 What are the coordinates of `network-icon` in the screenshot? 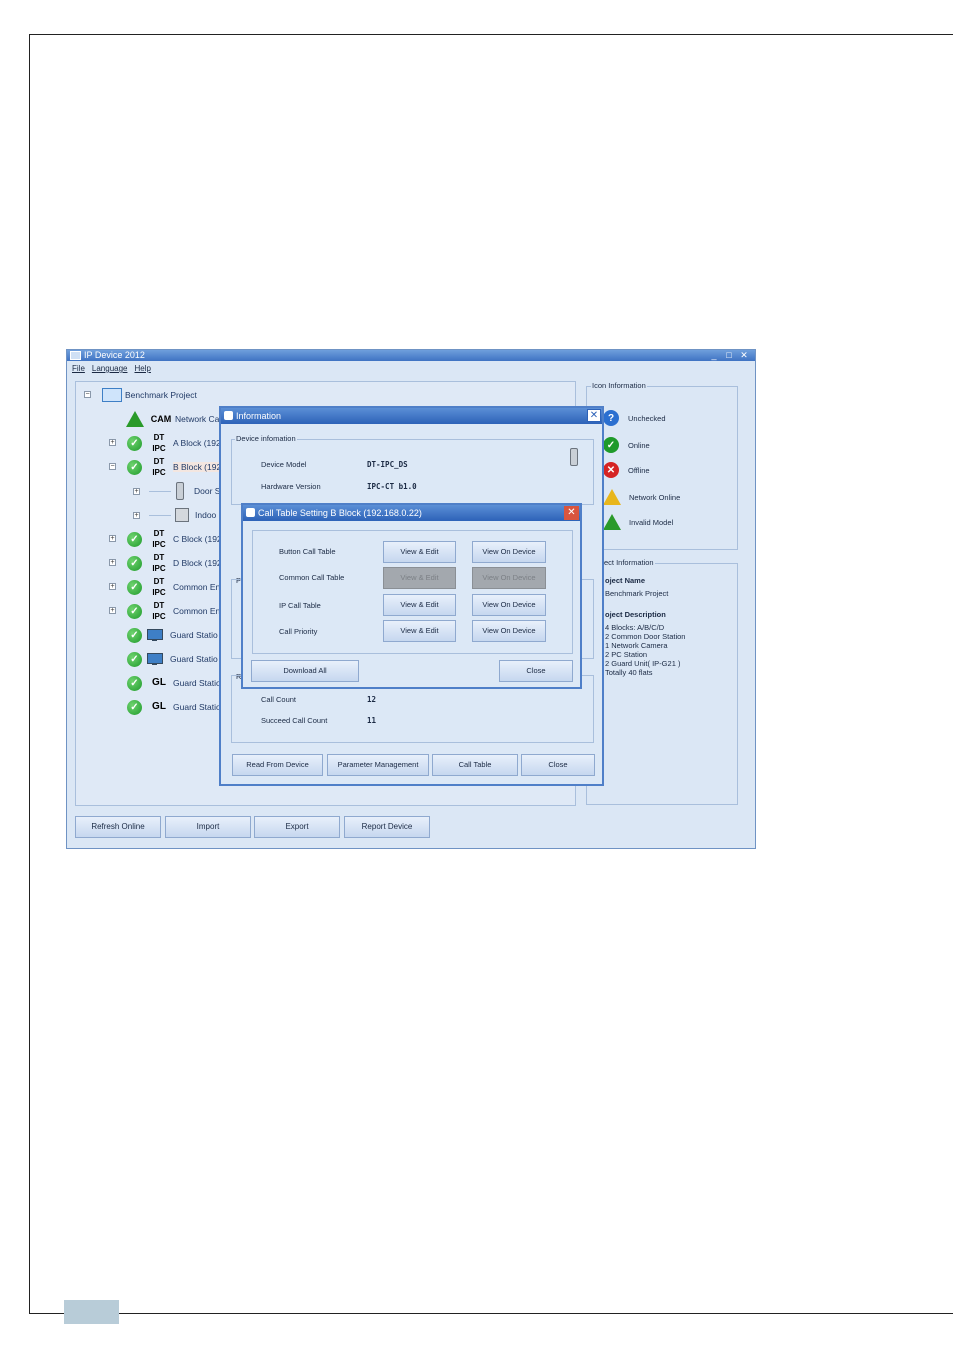 It's located at (112, 395).